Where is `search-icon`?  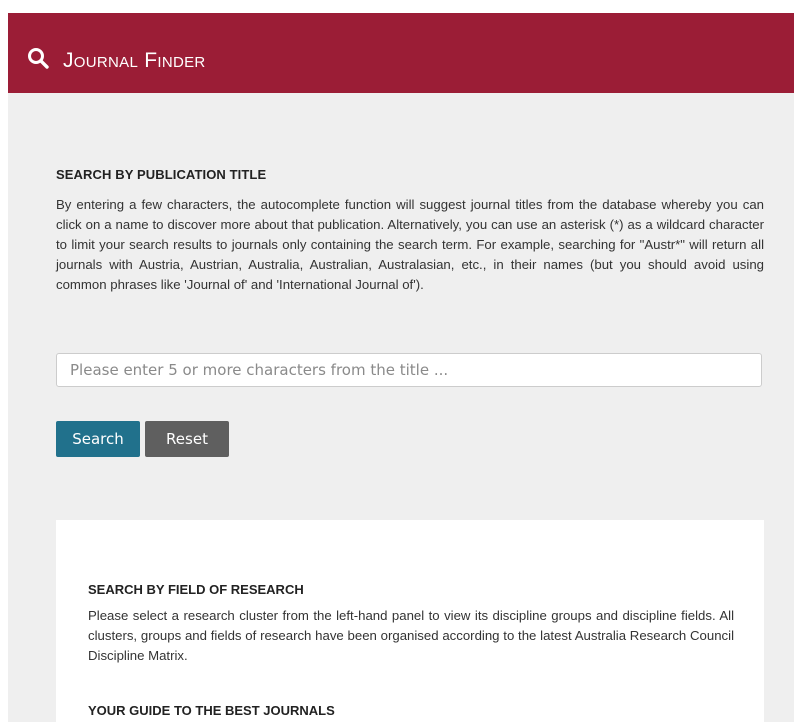 search-icon is located at coordinates (38, 58).